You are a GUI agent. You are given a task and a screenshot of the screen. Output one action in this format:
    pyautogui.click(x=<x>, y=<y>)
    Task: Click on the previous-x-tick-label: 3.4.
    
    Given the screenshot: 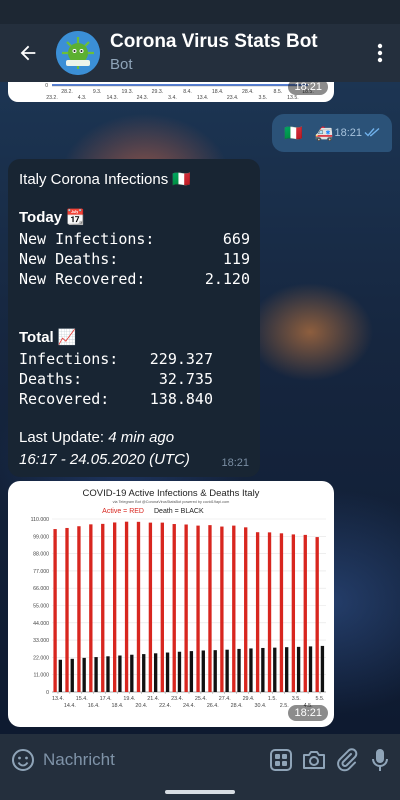 What is the action you would take?
    pyautogui.click(x=172, y=98)
    